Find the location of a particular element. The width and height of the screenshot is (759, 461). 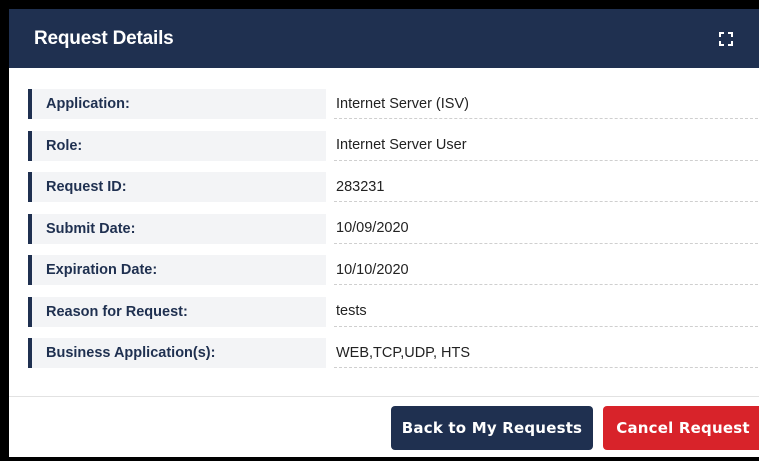

detail-row-request-id: Request ID: 283231 is located at coordinates (384, 193).